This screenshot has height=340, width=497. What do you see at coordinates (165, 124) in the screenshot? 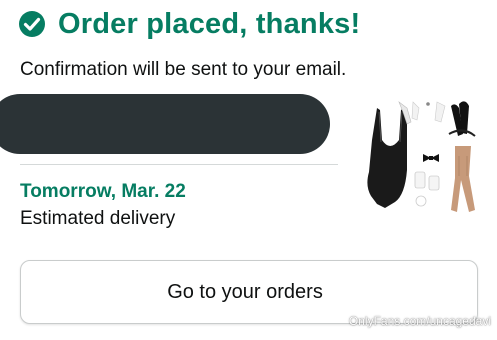
I see `redacted-shipping-address` at bounding box center [165, 124].